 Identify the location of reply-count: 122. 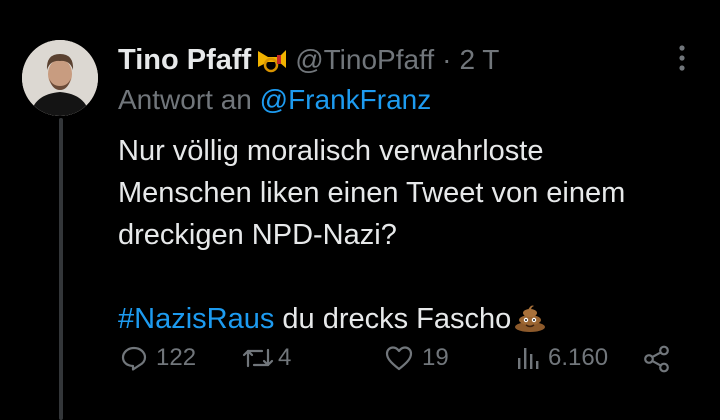
(176, 357).